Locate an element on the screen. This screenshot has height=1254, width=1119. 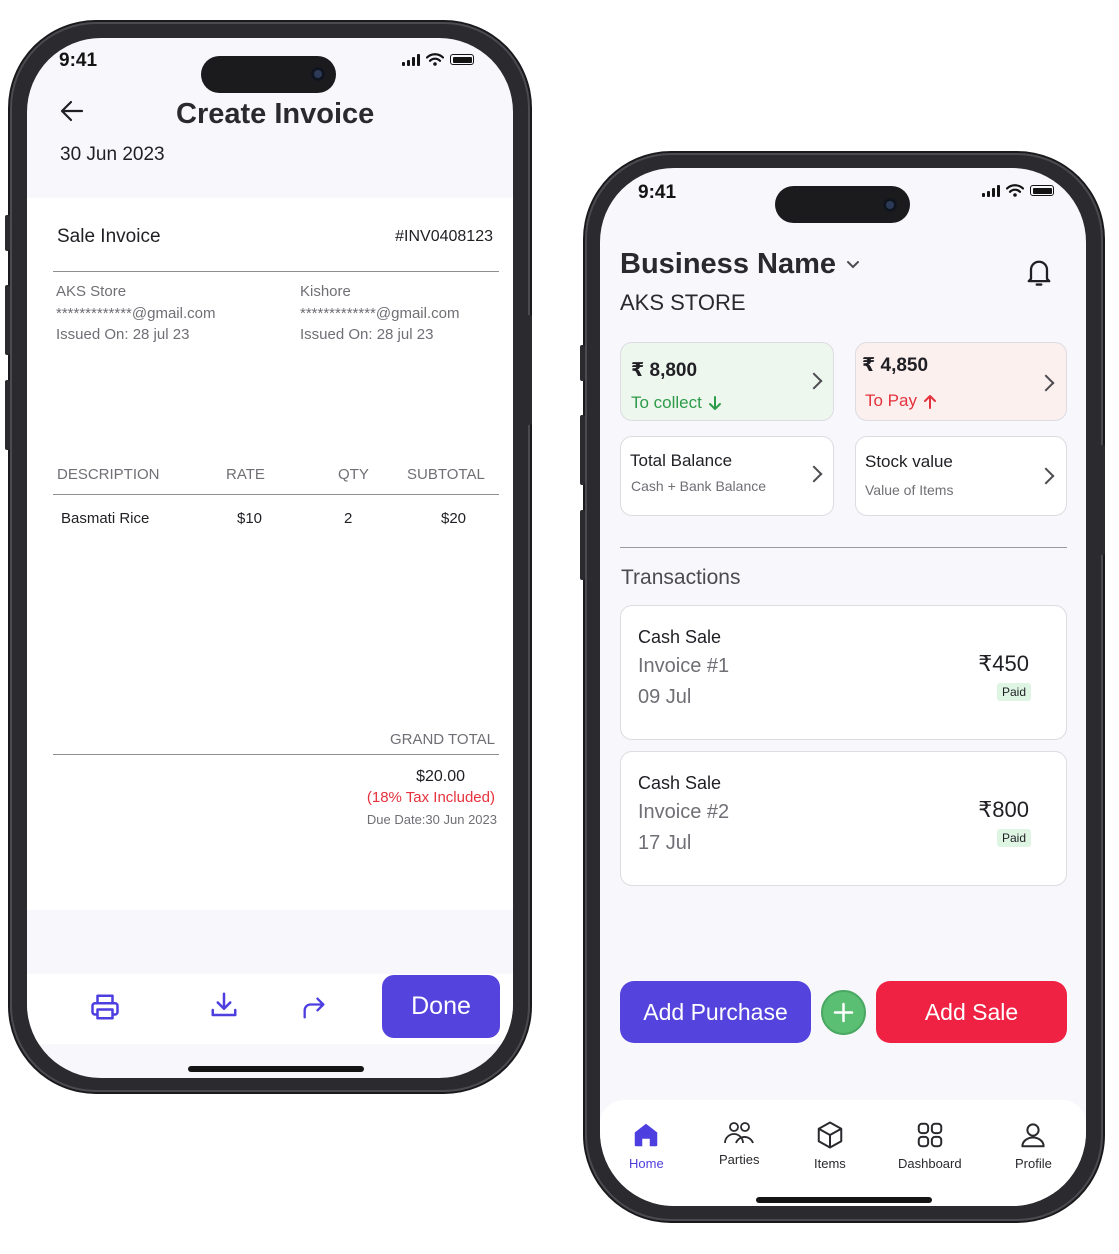
right-volume-down is located at coordinates (582, 545).